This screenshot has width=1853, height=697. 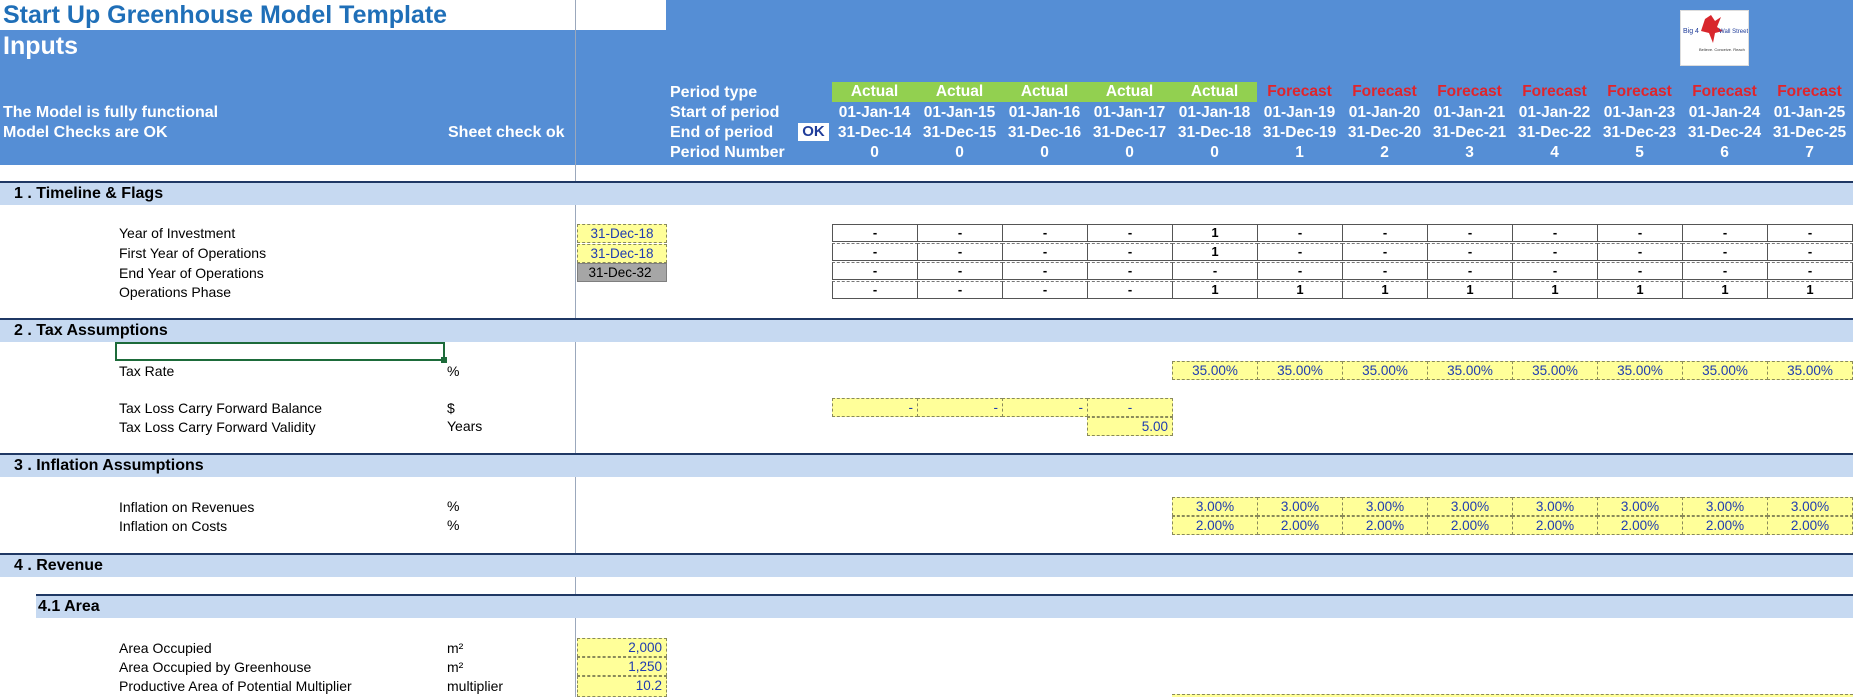 I want to click on start-date-cell: 01-Jan-24, so click(x=1724, y=112).